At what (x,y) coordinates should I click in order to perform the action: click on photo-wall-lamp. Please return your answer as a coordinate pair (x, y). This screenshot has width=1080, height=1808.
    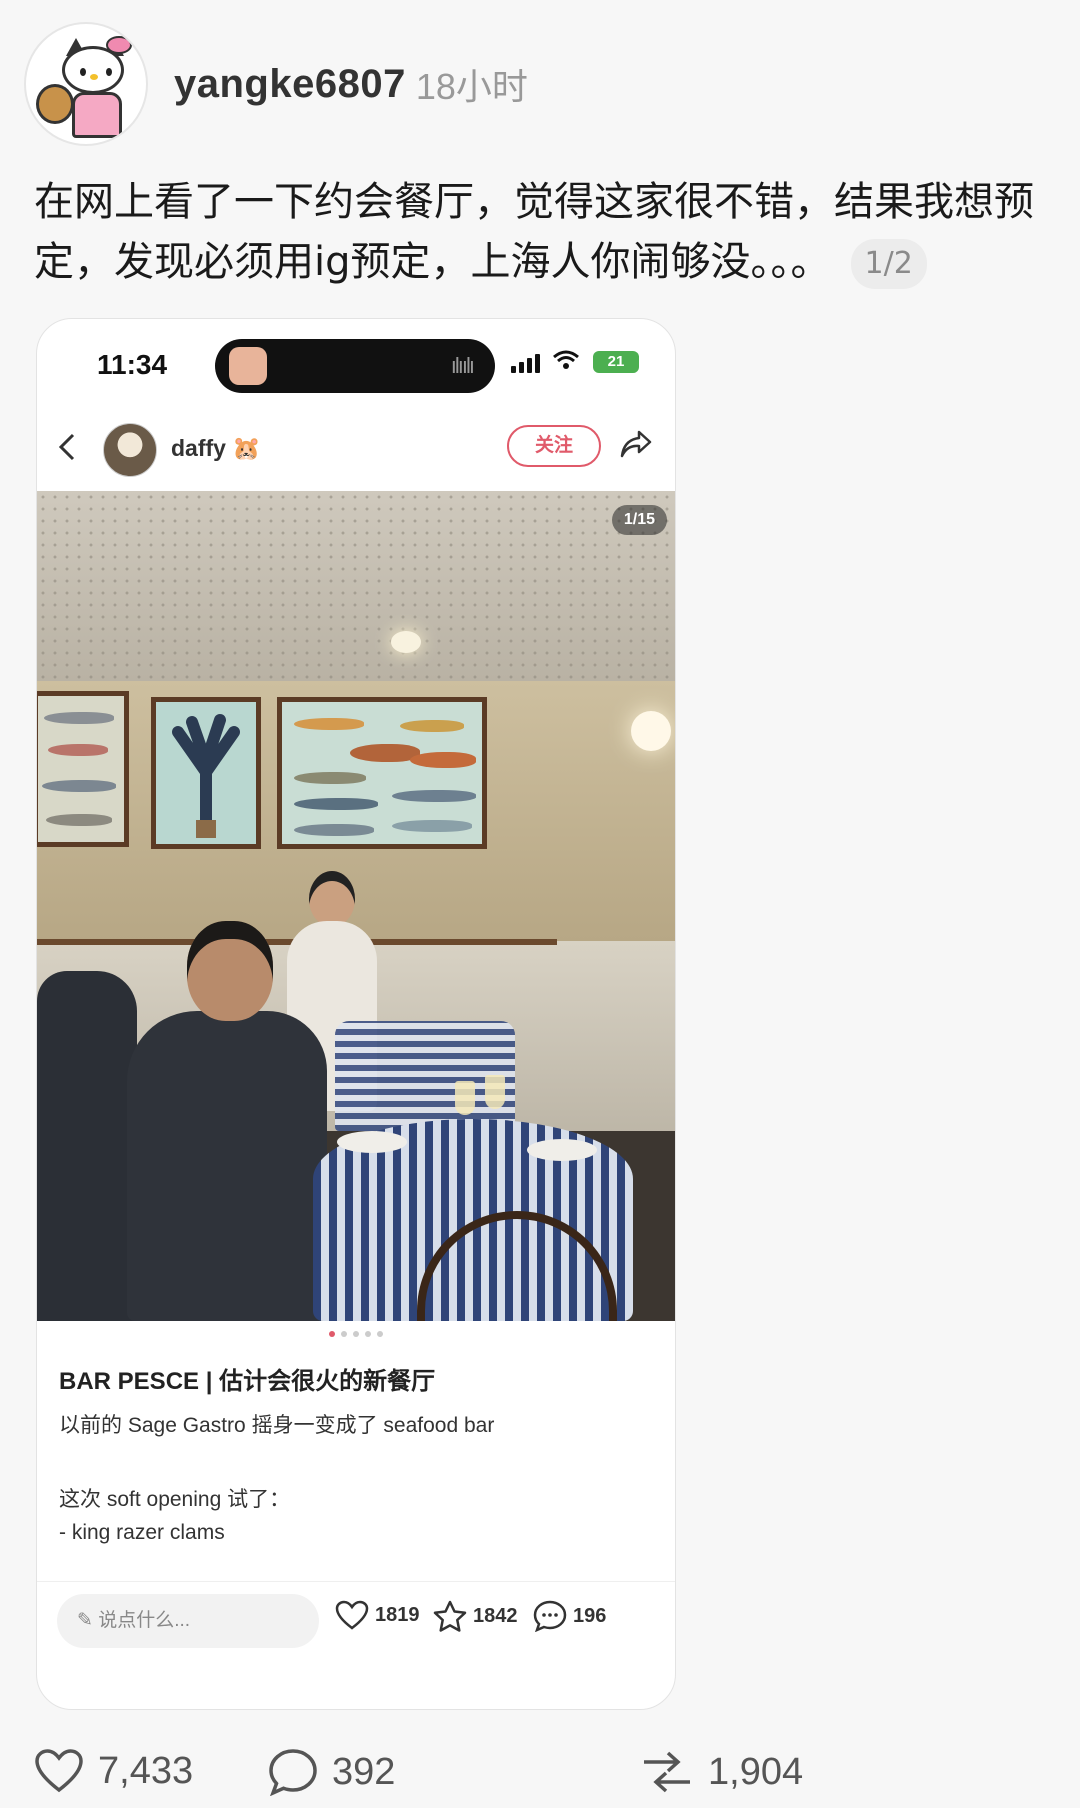
    Looking at the image, I should click on (651, 731).